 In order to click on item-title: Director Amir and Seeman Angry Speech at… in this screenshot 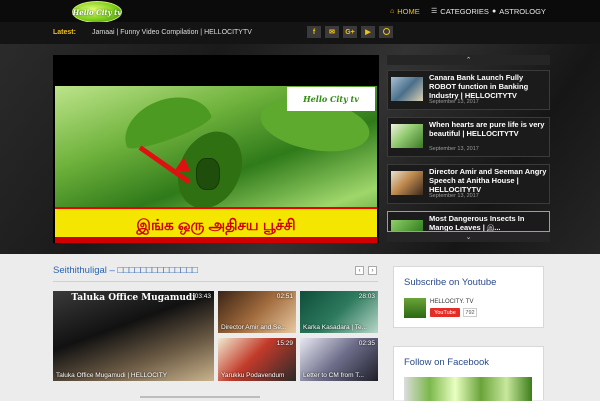, I will do `click(488, 180)`.